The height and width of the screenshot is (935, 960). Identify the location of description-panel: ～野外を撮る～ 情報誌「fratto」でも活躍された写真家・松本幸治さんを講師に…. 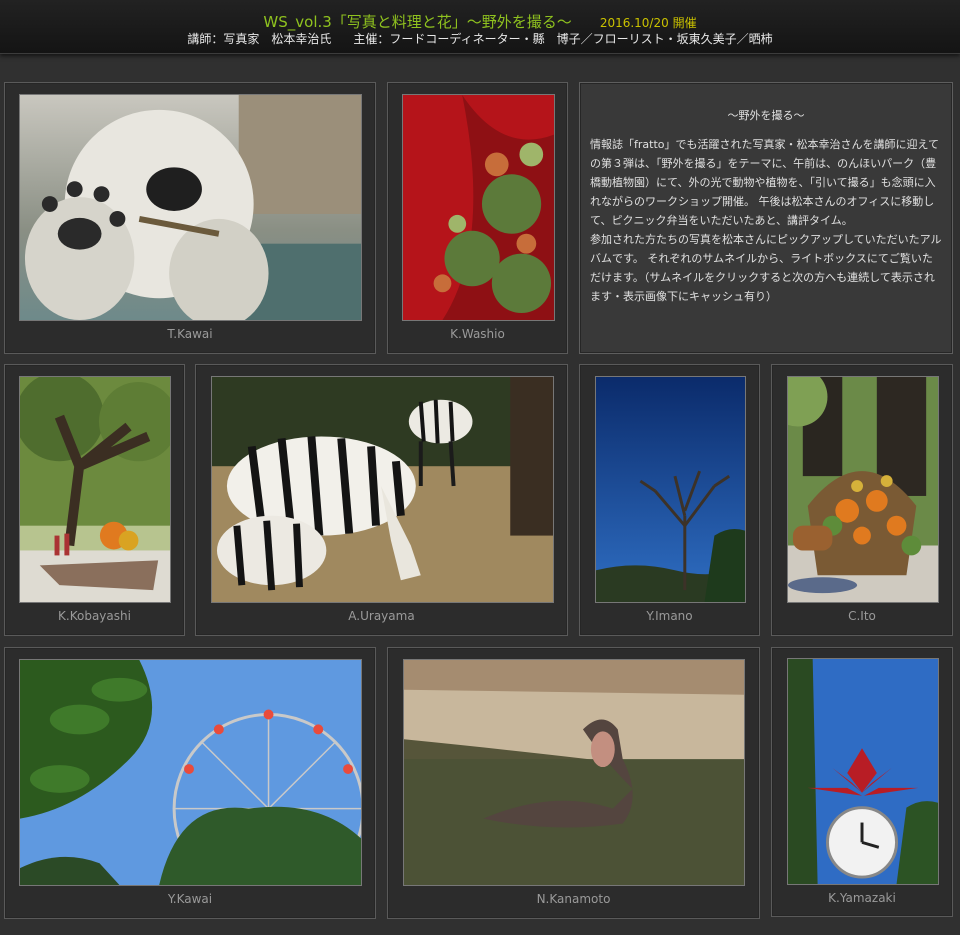
(766, 218).